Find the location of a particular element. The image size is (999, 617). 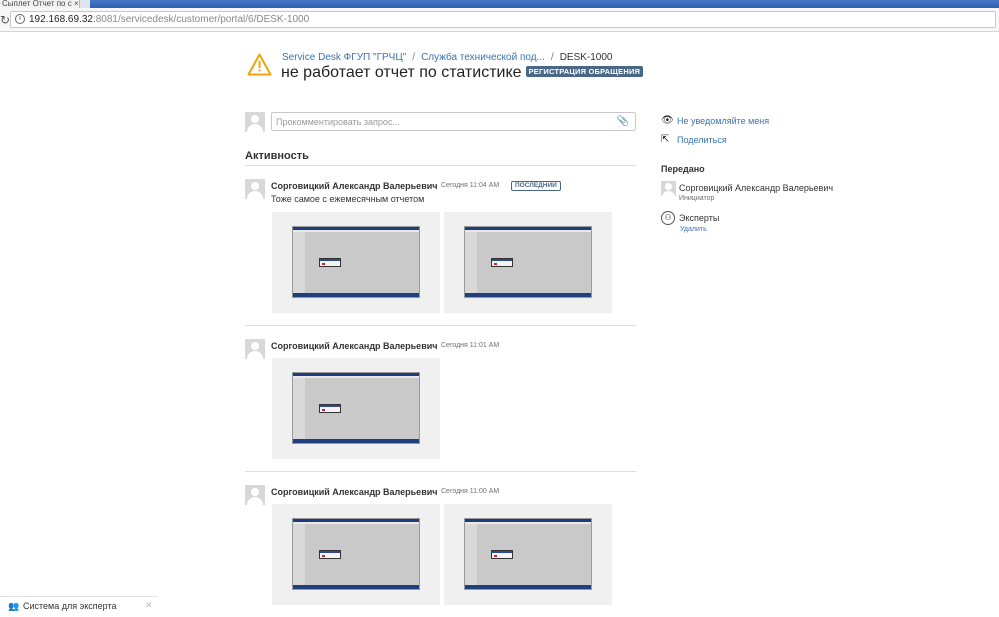

comment-time: Сегодня 11:00 AM is located at coordinates (470, 491).